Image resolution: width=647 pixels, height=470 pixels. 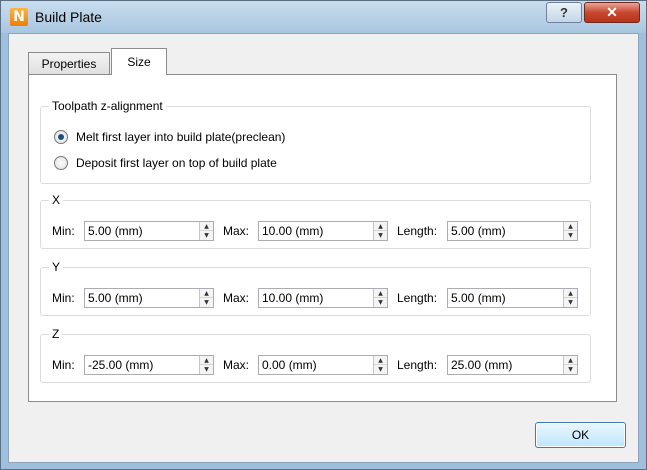 I want to click on z-length-value: 25.00 (mm), so click(x=482, y=365).